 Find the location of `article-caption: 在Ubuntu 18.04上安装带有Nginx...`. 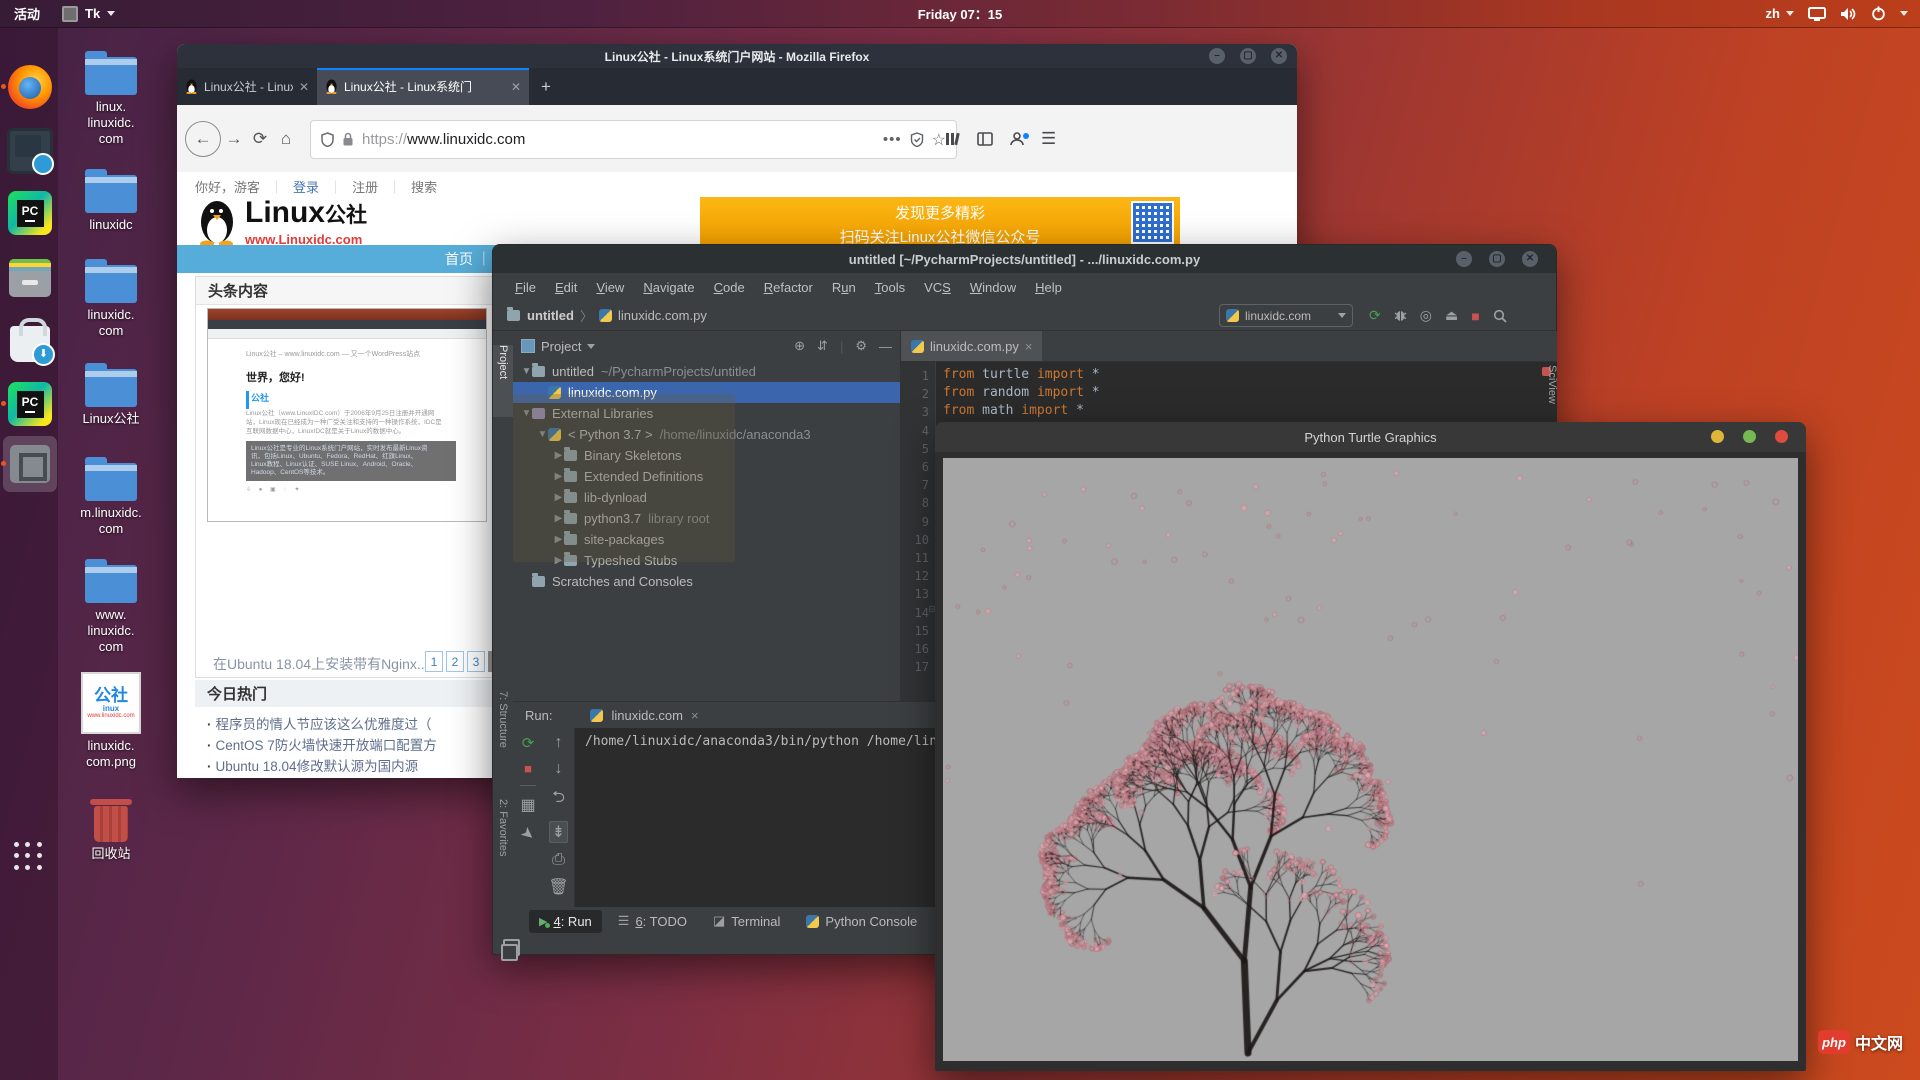

article-caption: 在Ubuntu 18.04上安装带有Nginx... is located at coordinates (321, 664).